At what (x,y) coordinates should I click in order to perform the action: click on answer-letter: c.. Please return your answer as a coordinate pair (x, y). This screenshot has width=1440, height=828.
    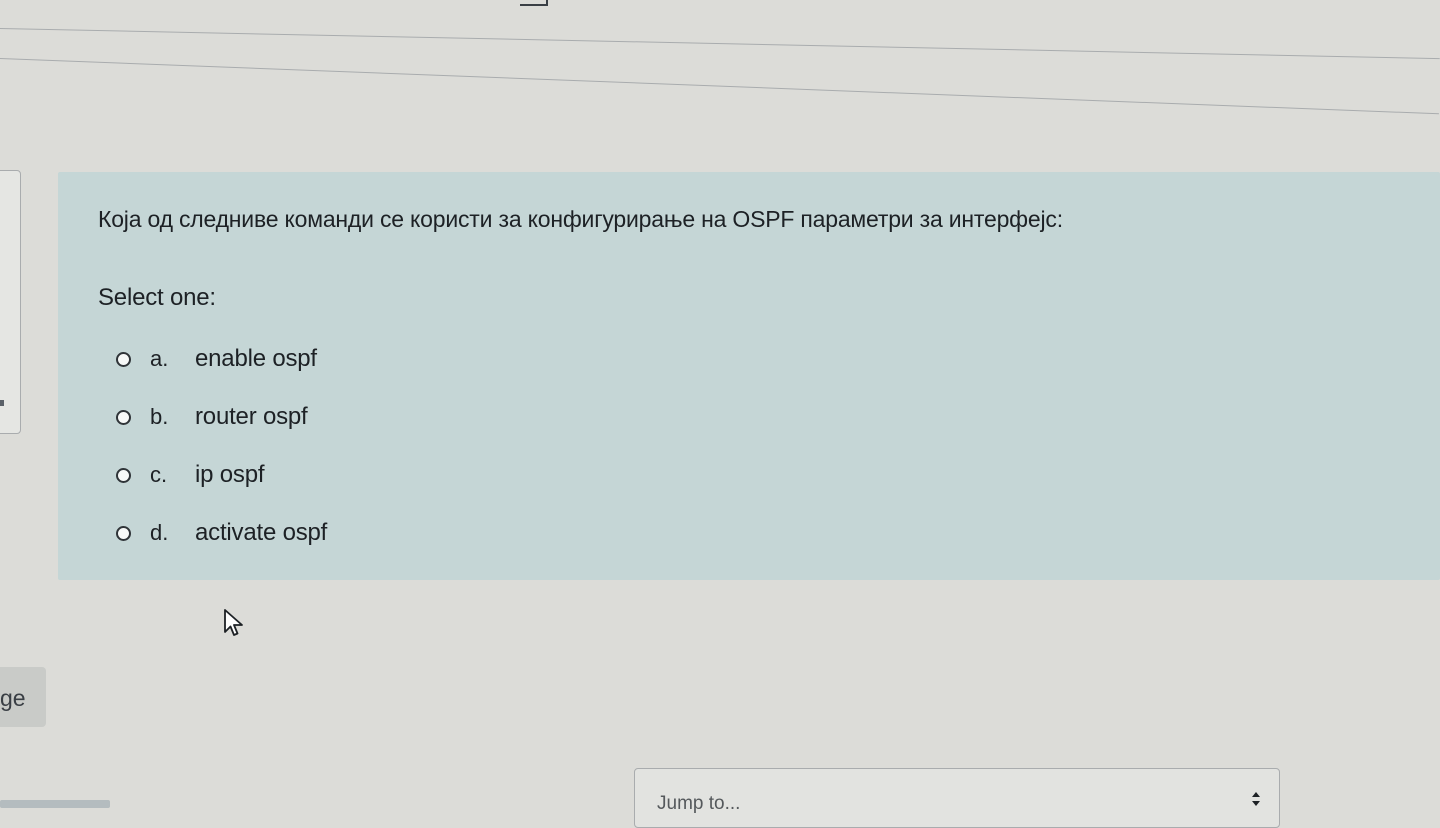
    Looking at the image, I should click on (159, 474).